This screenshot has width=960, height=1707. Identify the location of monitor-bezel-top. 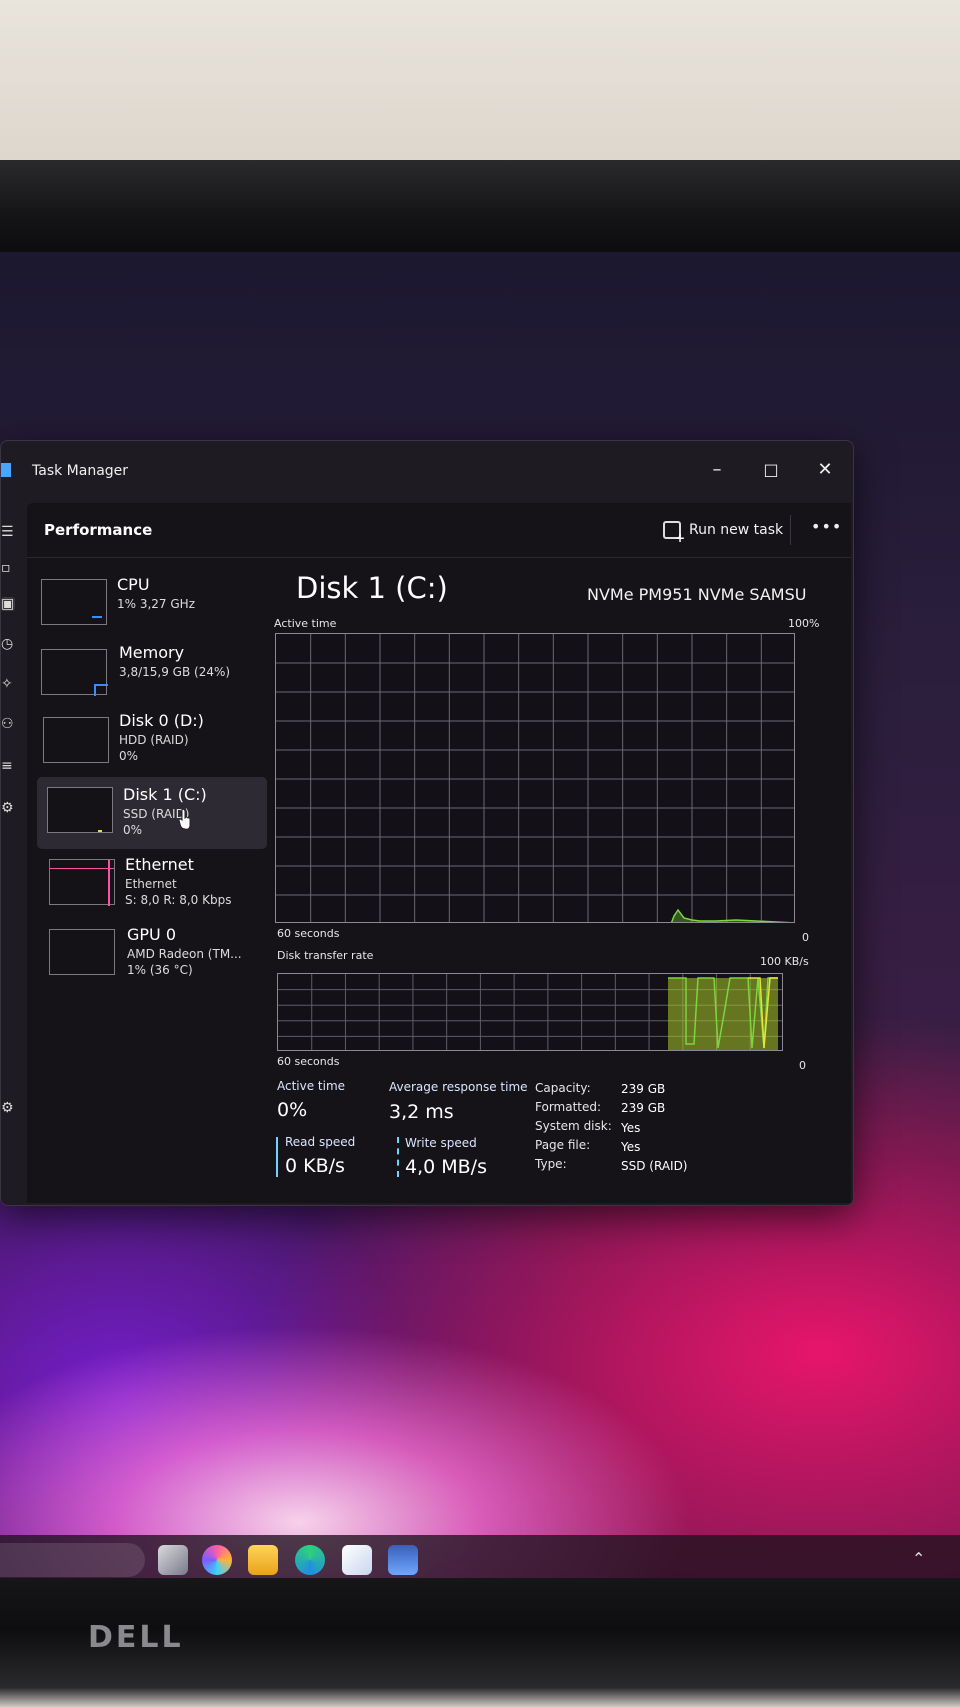
(480, 207).